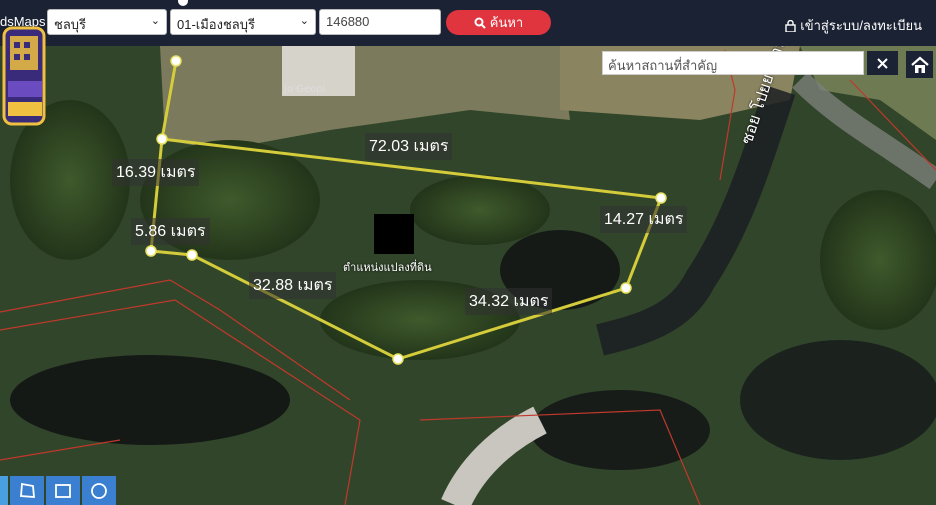 The image size is (936, 505). I want to click on home-icon, so click(919, 64).